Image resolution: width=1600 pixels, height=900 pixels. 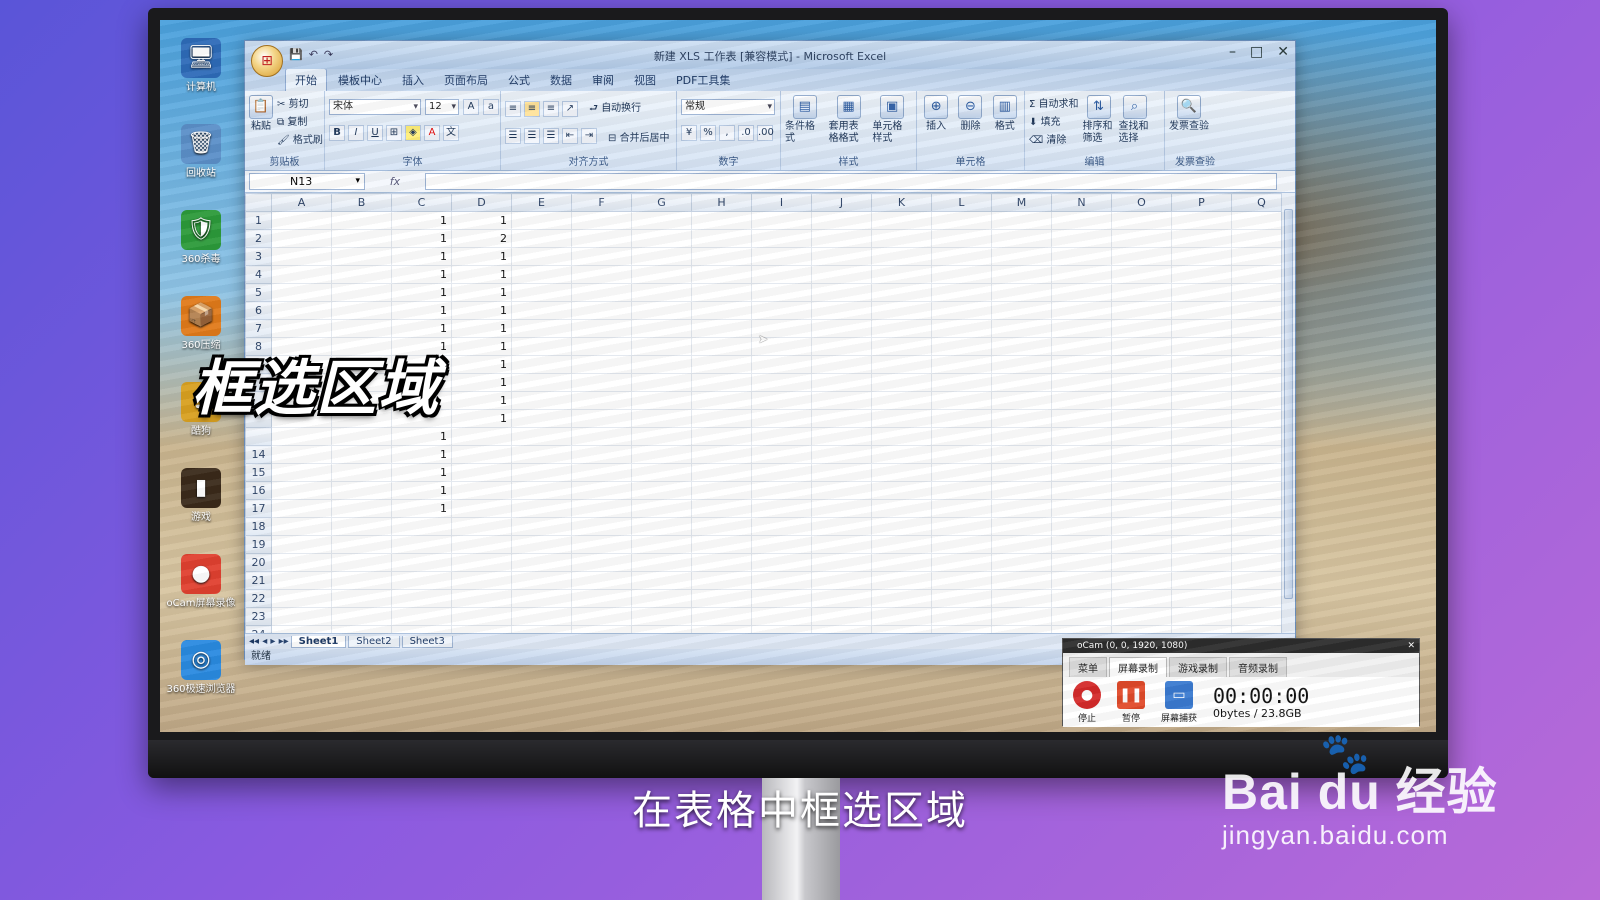 I want to click on column-header: P, so click(x=1201, y=202).